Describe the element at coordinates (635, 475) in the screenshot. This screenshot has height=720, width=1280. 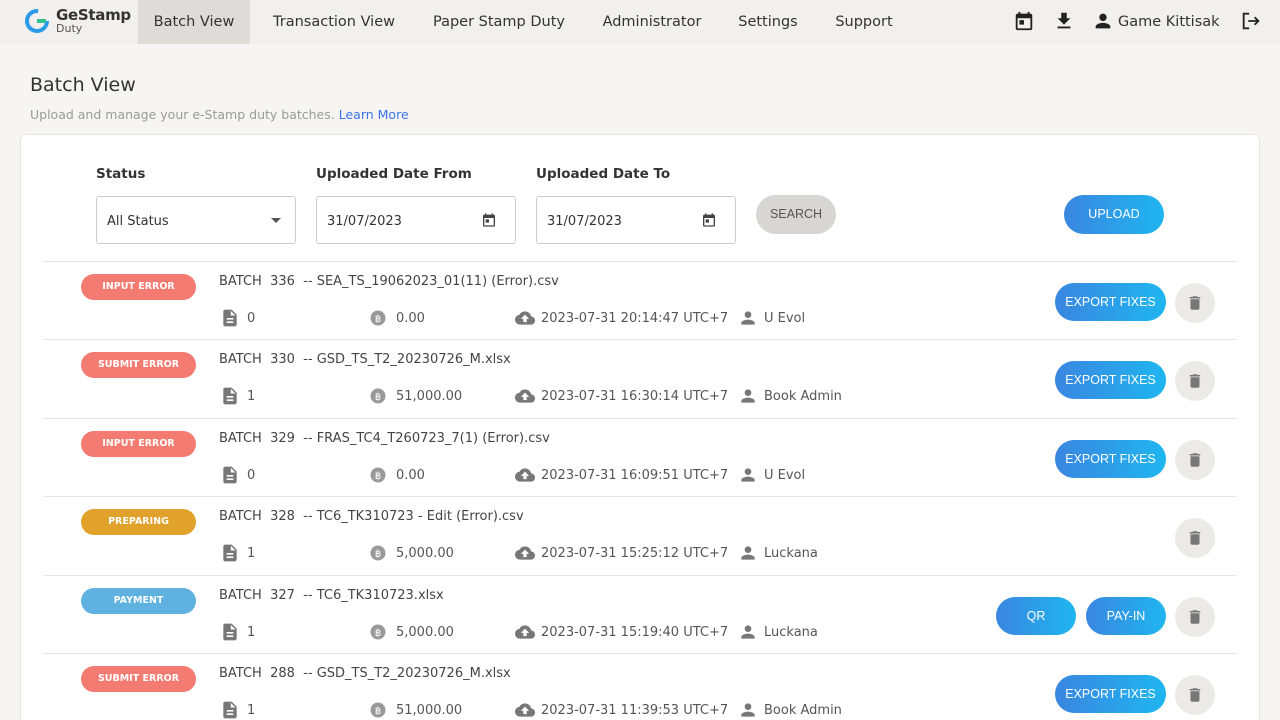
I see `upload-time-value: 2023-07-31 16:09:51 UTC+7` at that location.